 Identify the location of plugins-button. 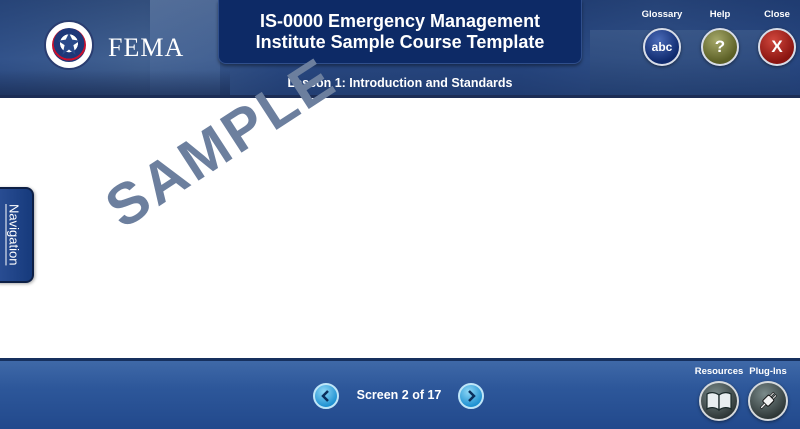
(768, 401).